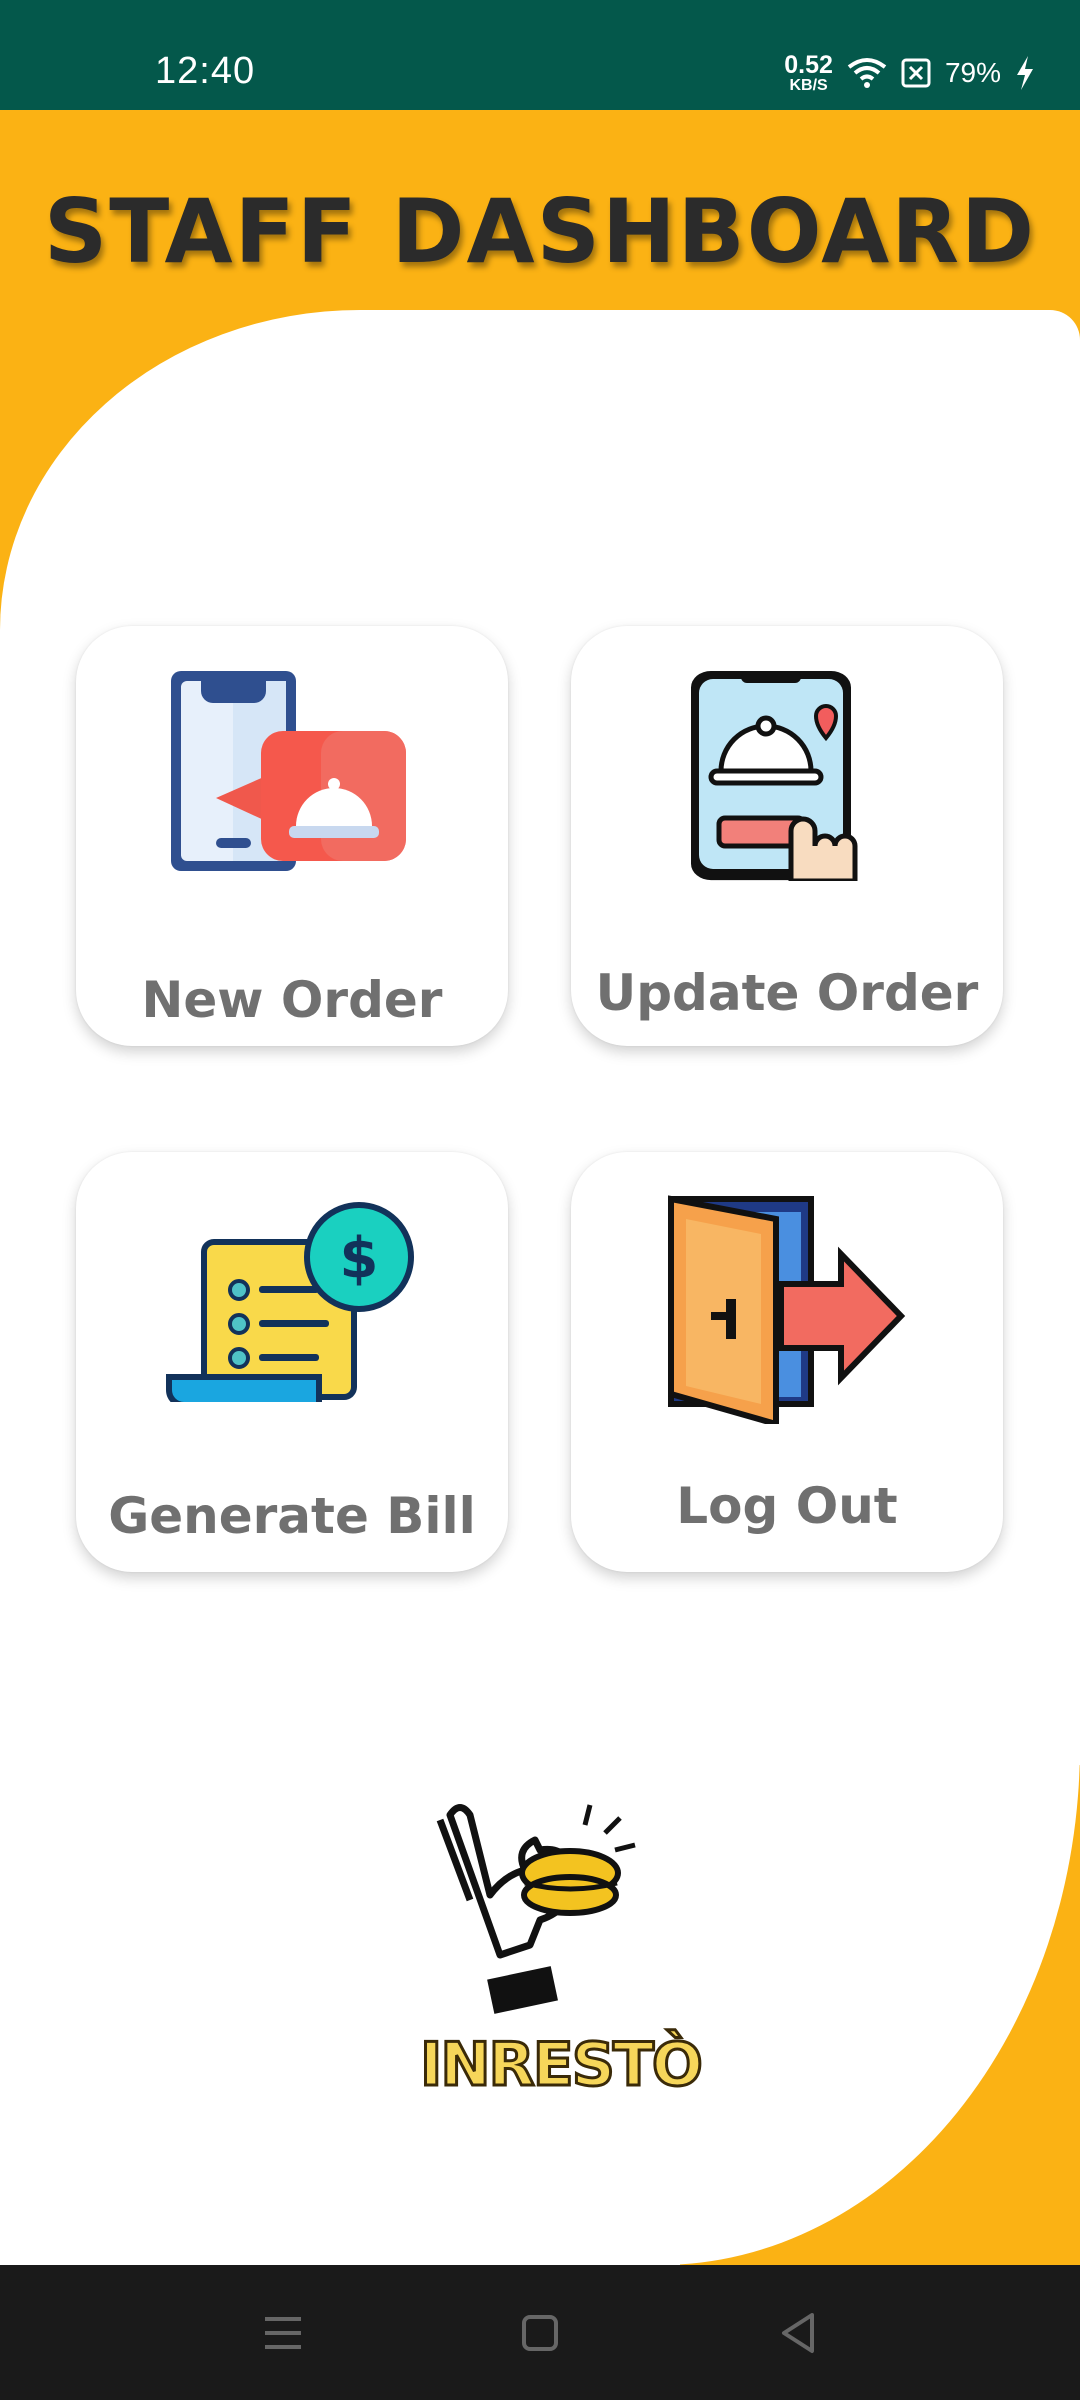  I want to click on generate-bill-button: $ Generate Bill, so click(292, 1362).